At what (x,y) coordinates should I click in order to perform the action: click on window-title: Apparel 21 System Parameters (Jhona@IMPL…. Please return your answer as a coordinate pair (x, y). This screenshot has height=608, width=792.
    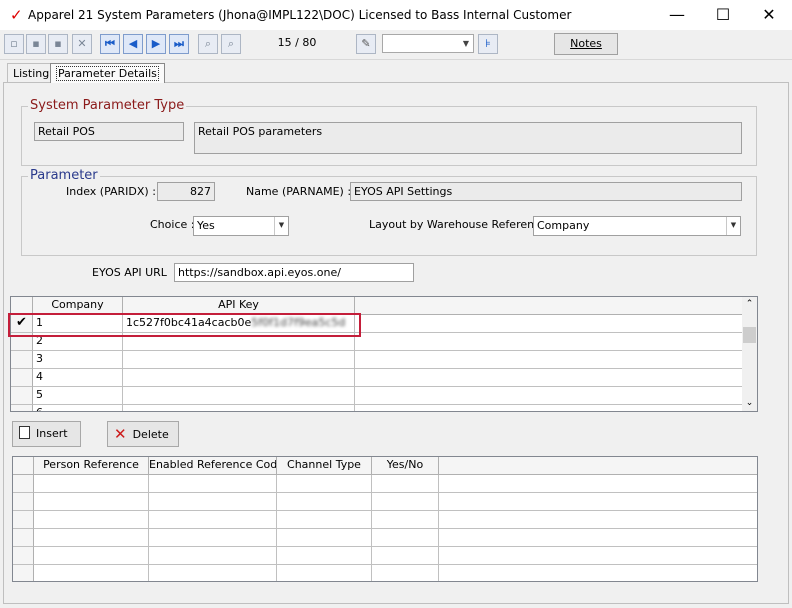
    Looking at the image, I should click on (300, 15).